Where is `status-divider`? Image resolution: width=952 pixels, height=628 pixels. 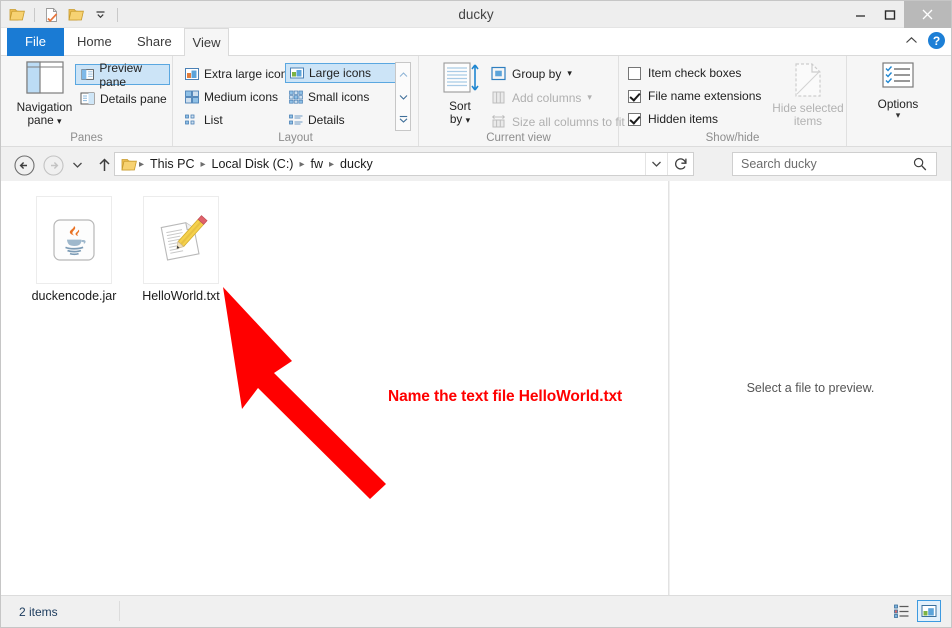 status-divider is located at coordinates (119, 611).